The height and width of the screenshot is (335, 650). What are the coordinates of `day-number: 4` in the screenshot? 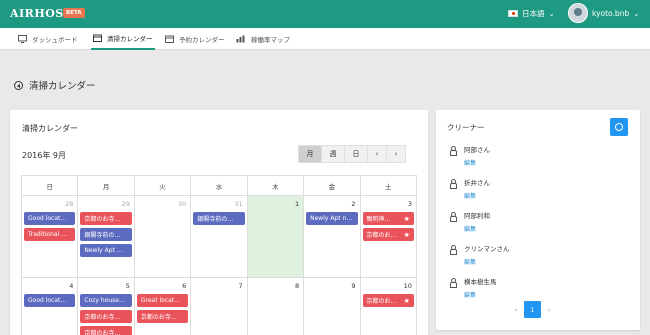 It's located at (71, 286).